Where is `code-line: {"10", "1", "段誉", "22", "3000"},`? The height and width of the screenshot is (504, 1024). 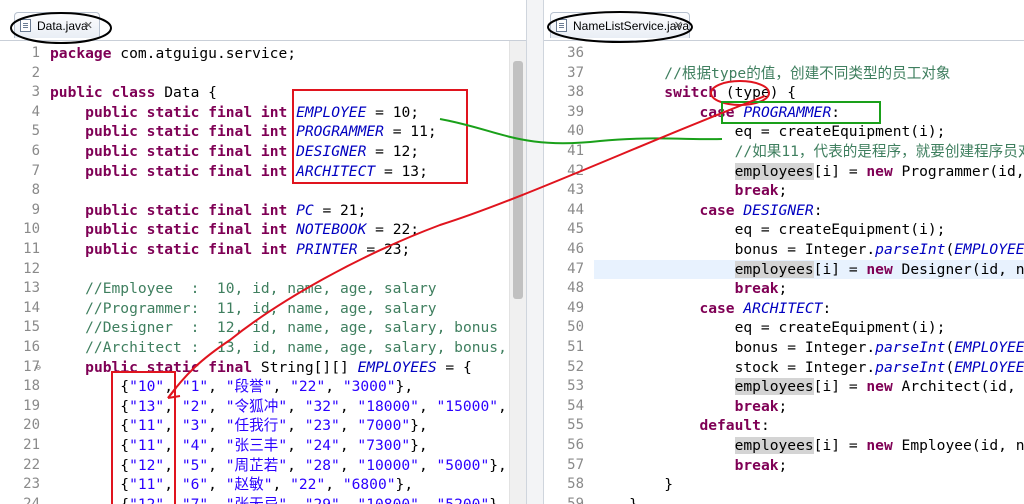 code-line: {"10", "1", "段誉", "22", "3000"}, is located at coordinates (231, 387).